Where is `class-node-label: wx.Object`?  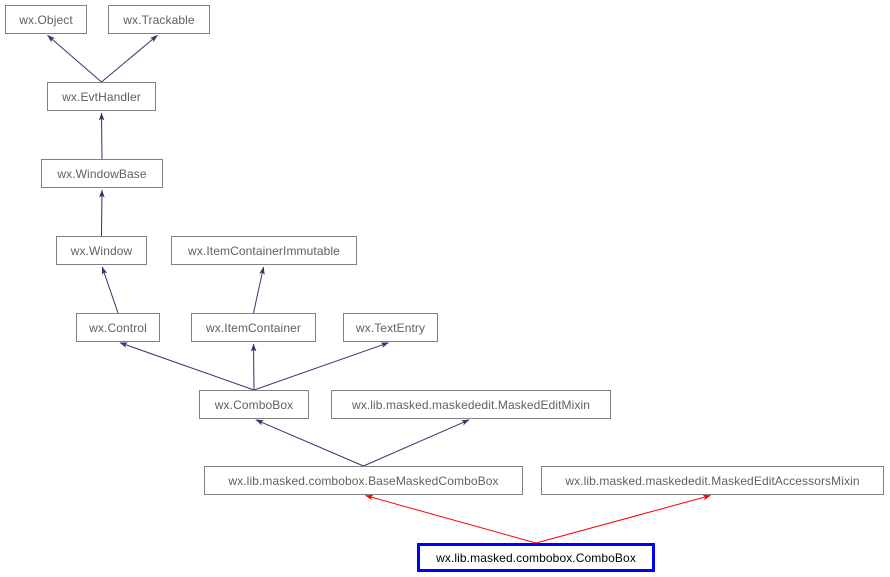 class-node-label: wx.Object is located at coordinates (46, 19).